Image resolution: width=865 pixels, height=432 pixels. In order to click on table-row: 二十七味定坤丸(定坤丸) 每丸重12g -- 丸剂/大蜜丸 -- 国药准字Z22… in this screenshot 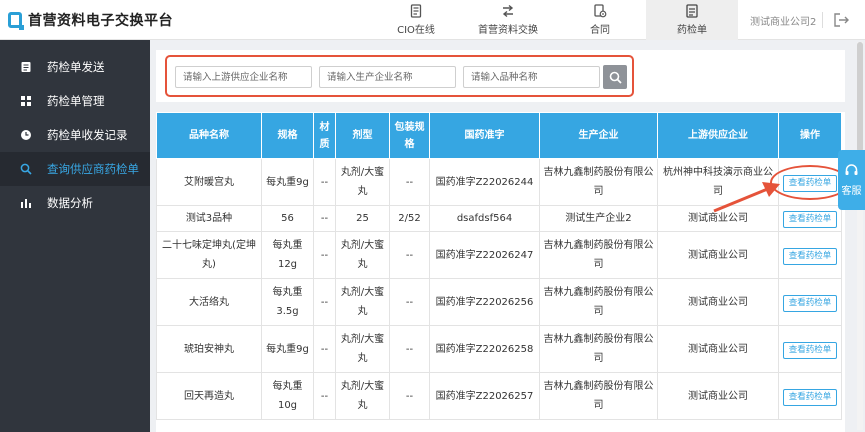, I will do `click(499, 255)`.